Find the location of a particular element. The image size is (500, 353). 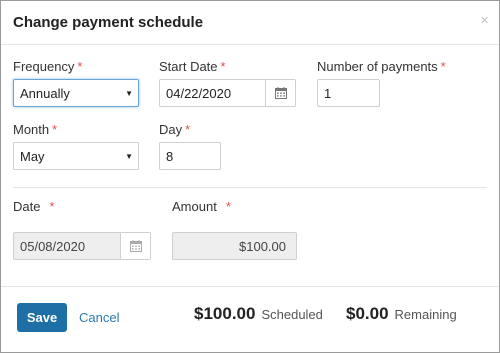

dialog-header: Change payment schedule × is located at coordinates (250, 23).